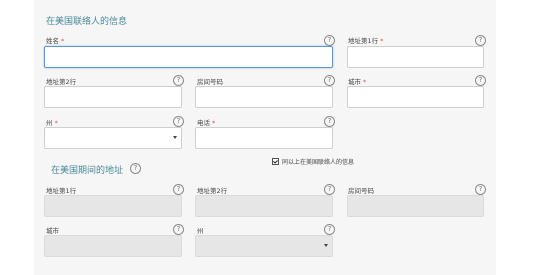 The image size is (553, 275). What do you see at coordinates (113, 206) in the screenshot?
I see `us-address-line1-input` at bounding box center [113, 206].